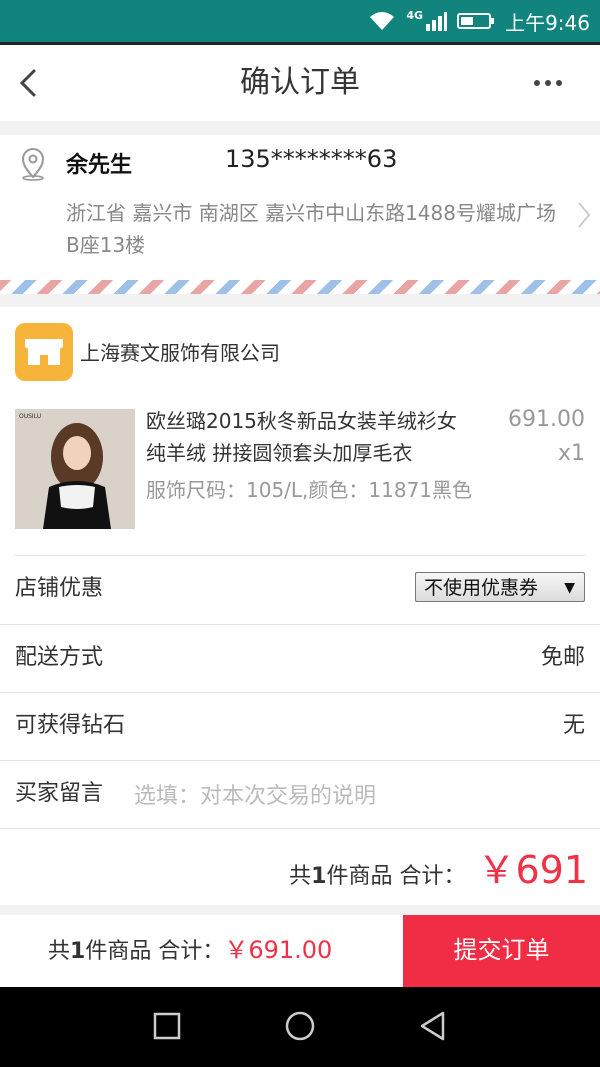 This screenshot has height=1067, width=600. I want to click on chevron-right-icon, so click(584, 215).